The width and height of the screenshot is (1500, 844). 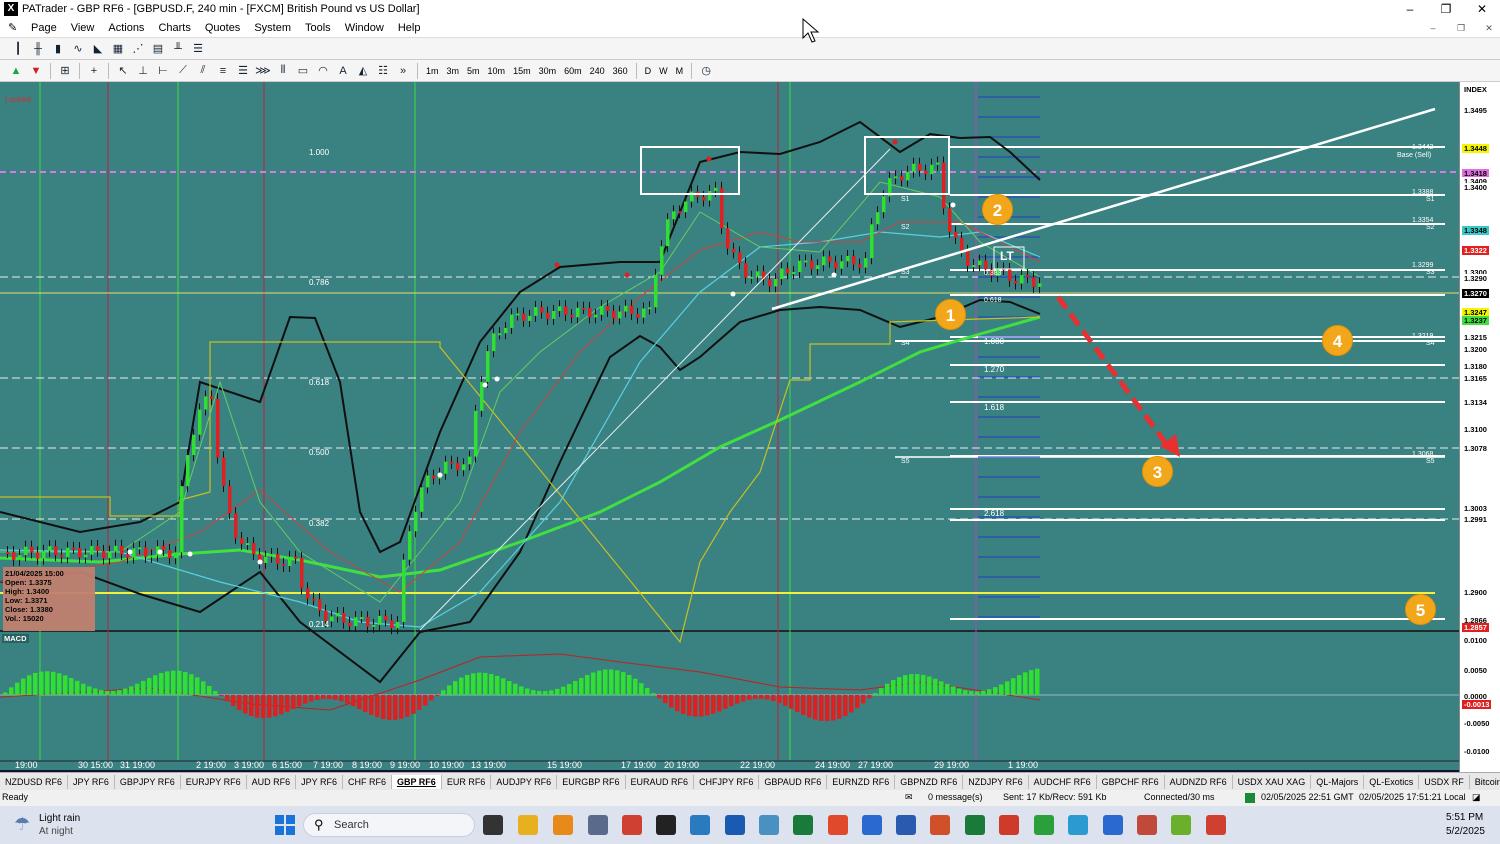 What do you see at coordinates (198, 49) in the screenshot?
I see `range-bar-icon: ☰` at bounding box center [198, 49].